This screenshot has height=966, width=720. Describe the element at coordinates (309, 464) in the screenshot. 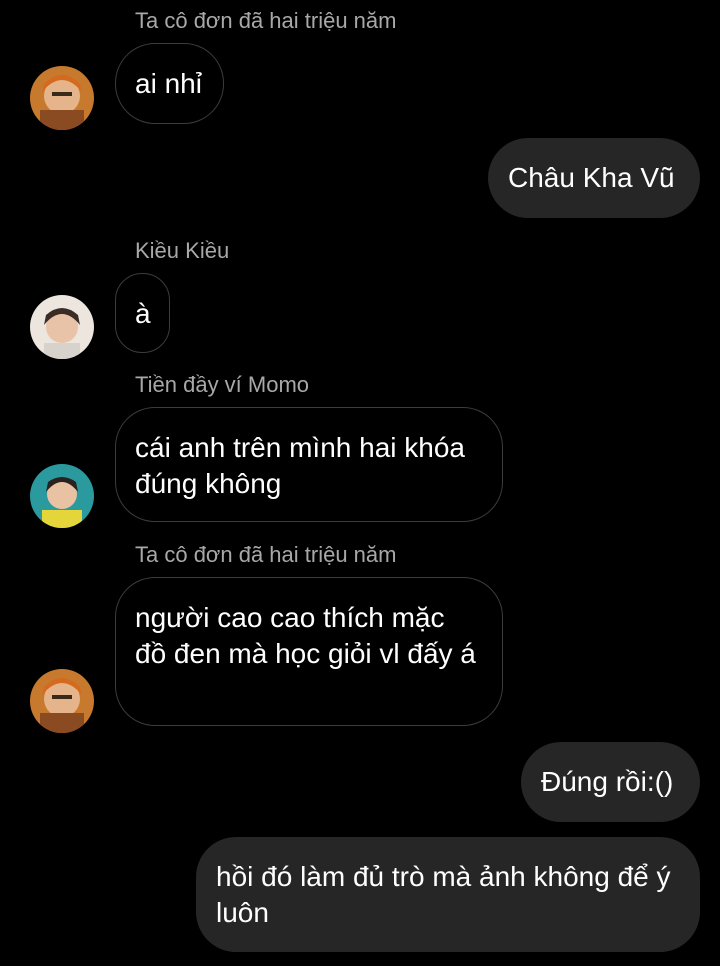

I see `message-bubble: cái anh trên mình hai khóa đúng không` at that location.